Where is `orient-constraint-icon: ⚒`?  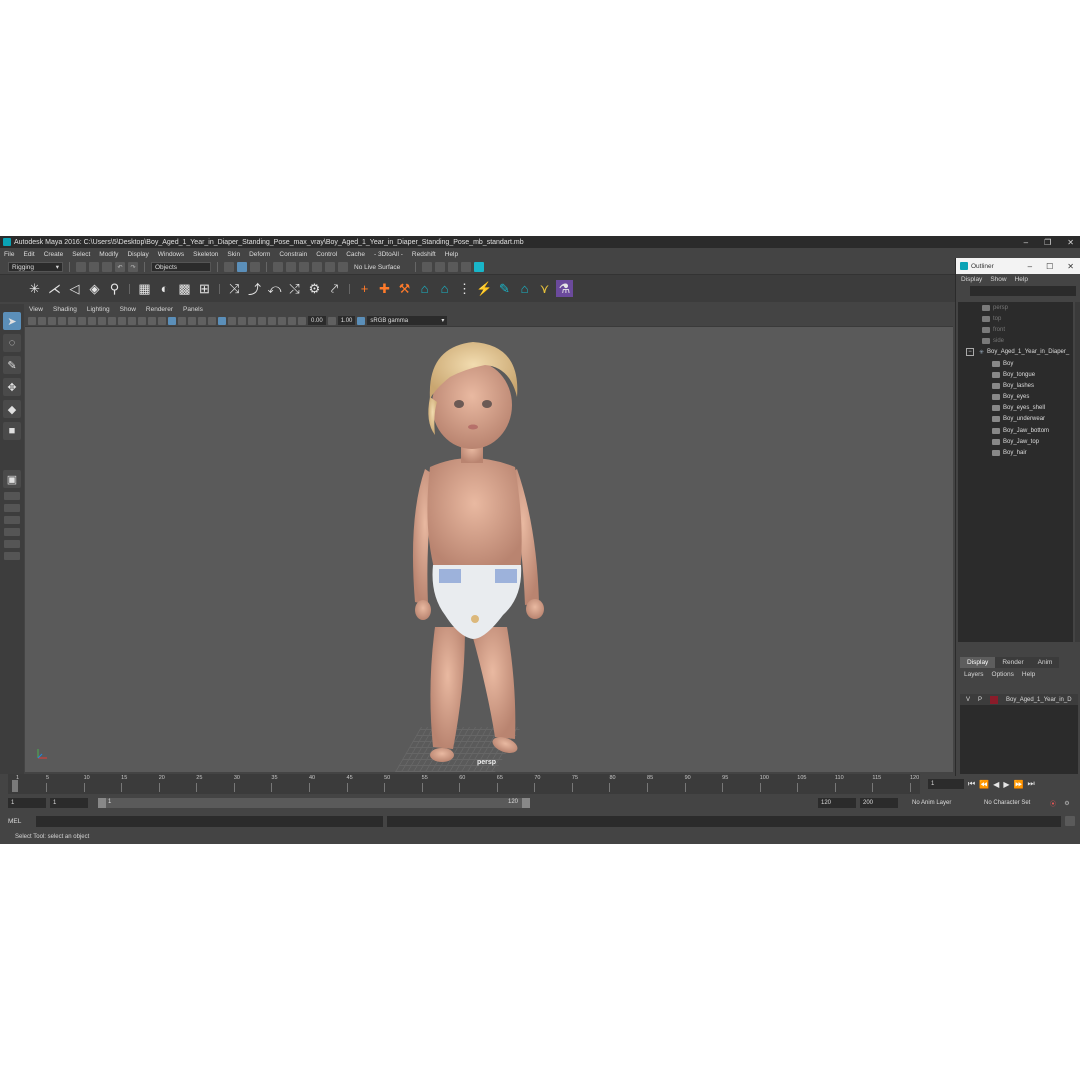
orient-constraint-icon: ⚒ is located at coordinates (404, 288).